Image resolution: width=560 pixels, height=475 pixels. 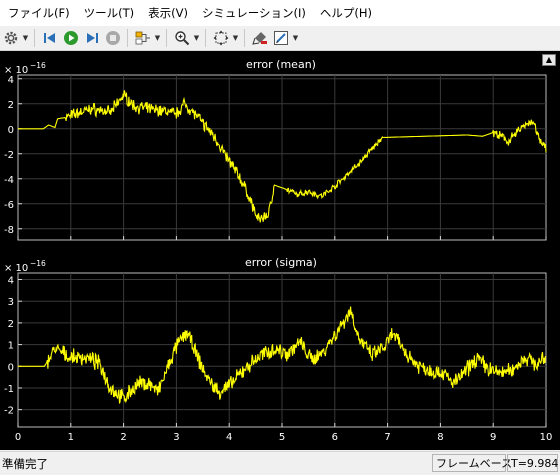 I want to click on x-tick-label: 9, so click(x=493, y=437).